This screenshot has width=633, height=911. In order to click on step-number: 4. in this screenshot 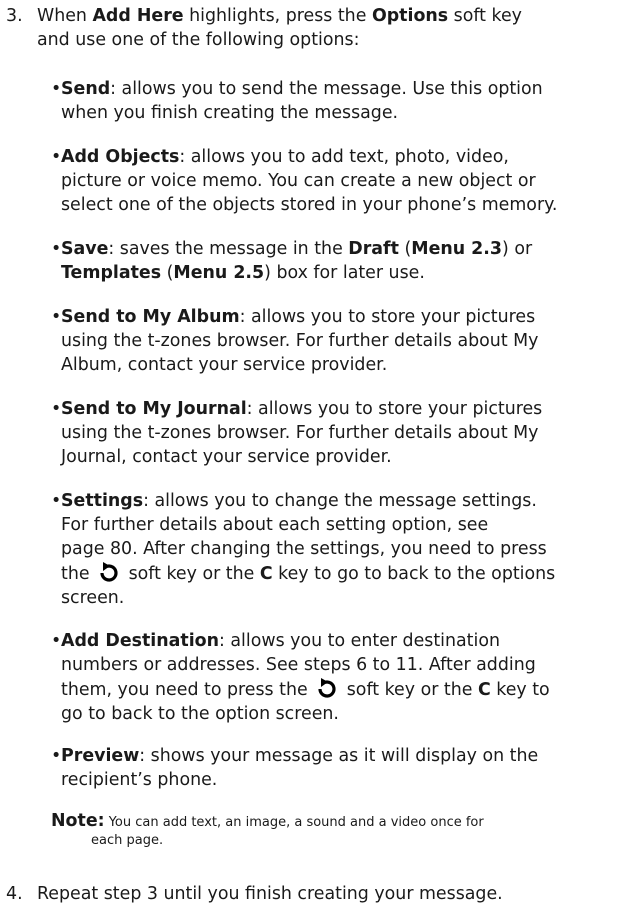, I will do `click(14, 894)`.